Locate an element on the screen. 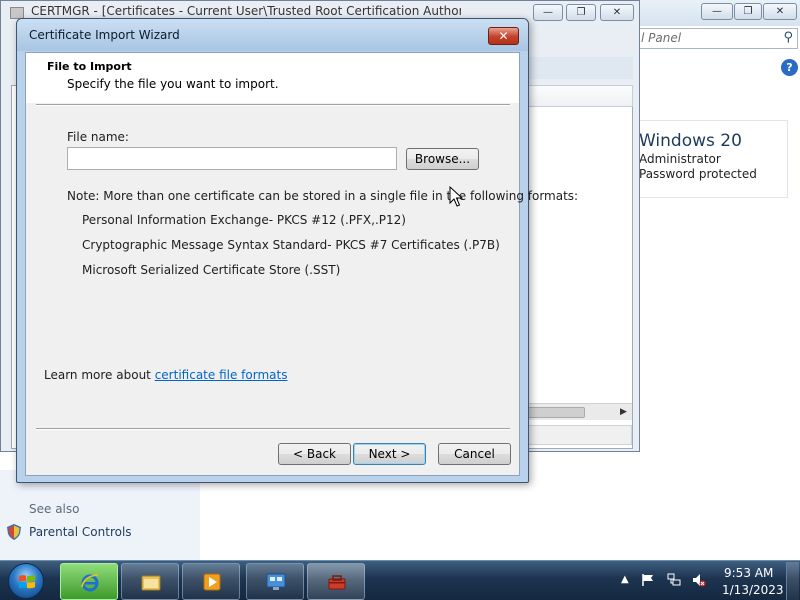  search-input: l Panel ⚲ is located at coordinates (717, 38).